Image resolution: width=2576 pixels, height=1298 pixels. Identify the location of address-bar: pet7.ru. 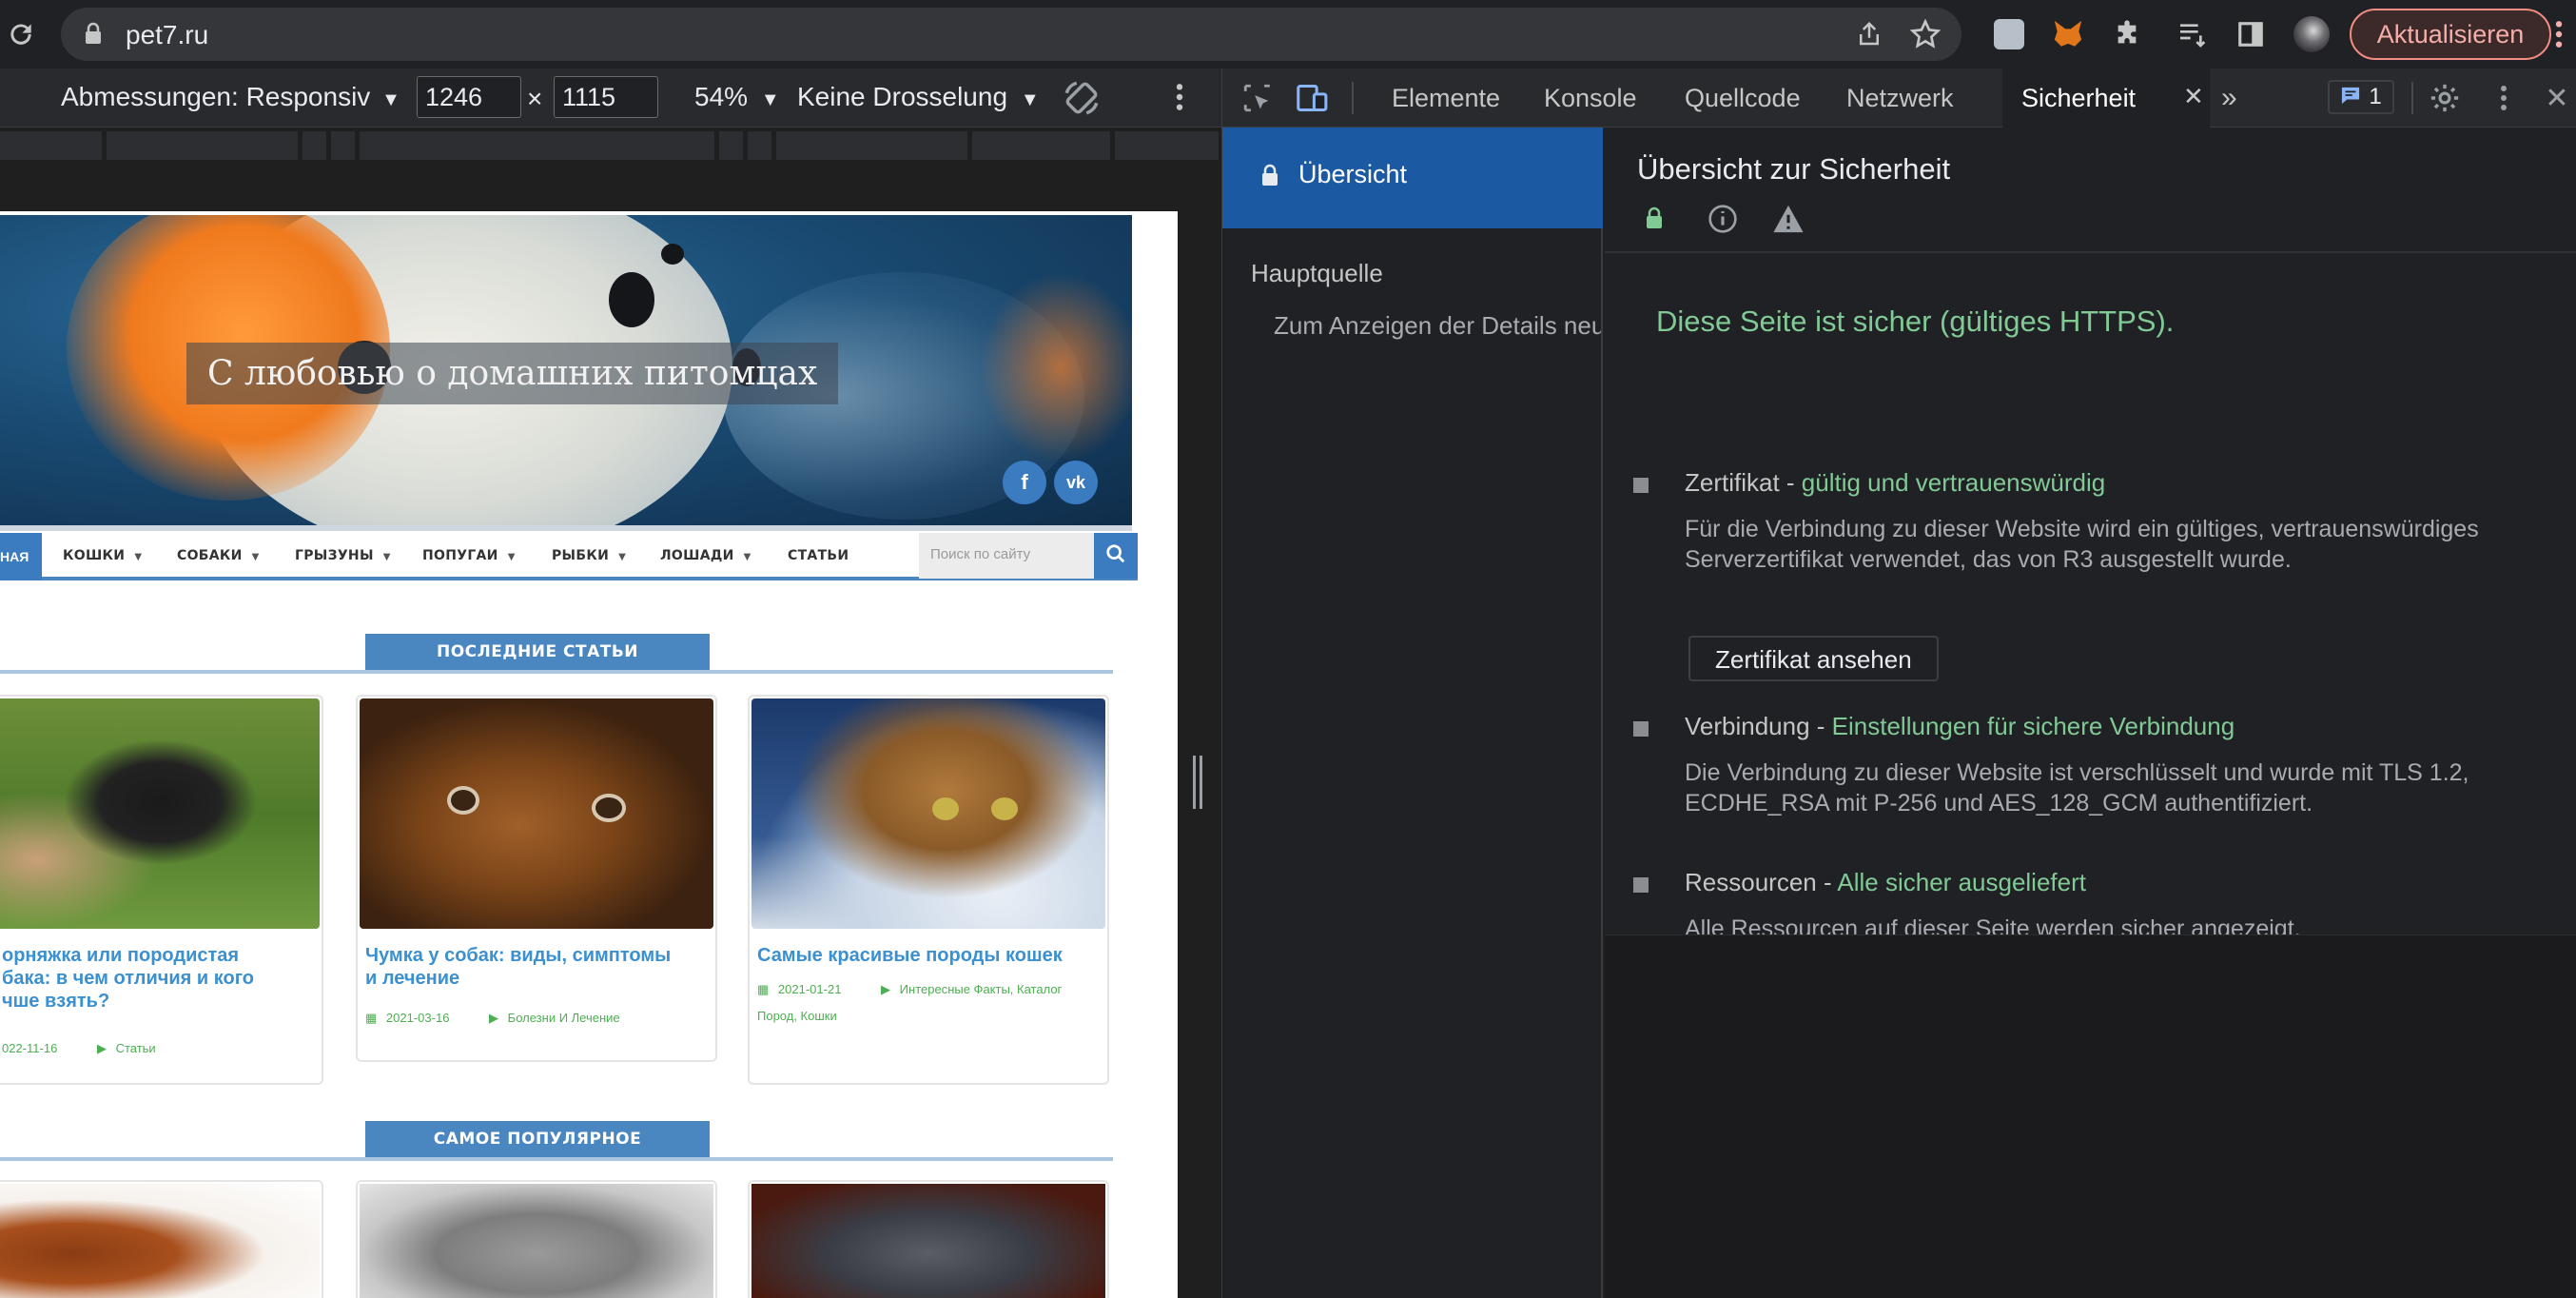
(1011, 35).